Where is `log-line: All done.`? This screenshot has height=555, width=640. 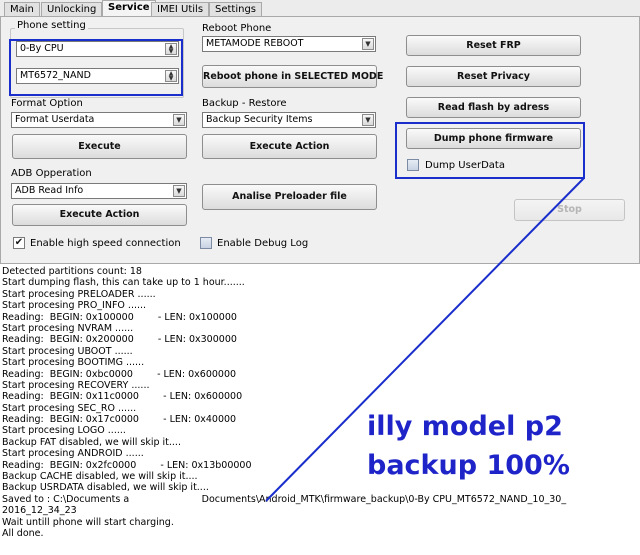
log-line: All done. is located at coordinates (23, 533).